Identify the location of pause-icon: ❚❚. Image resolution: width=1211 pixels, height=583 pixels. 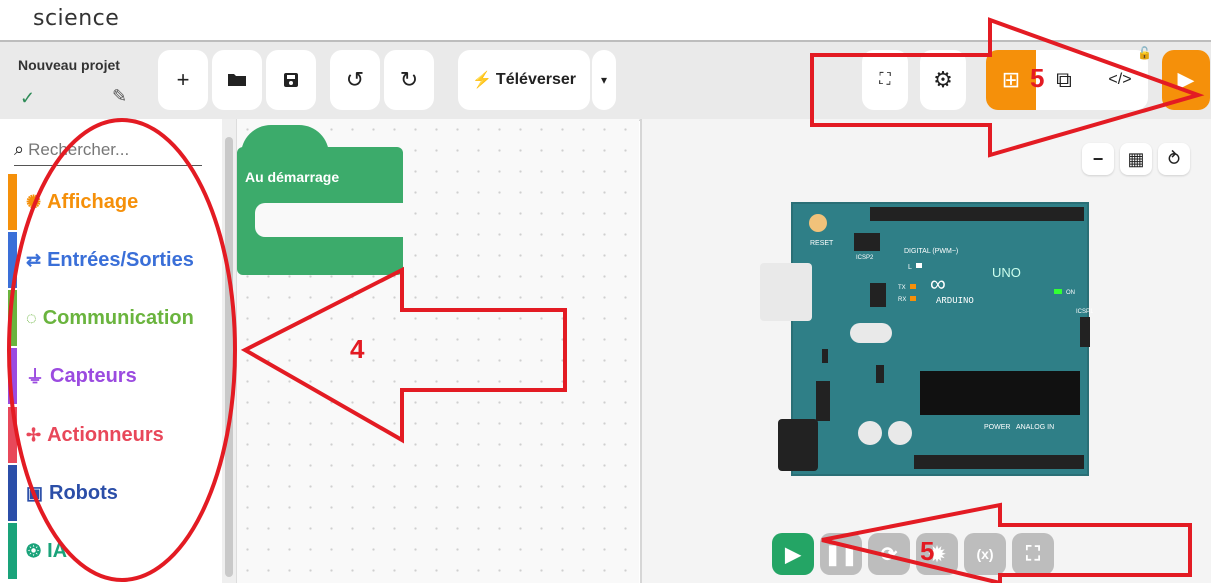
(841, 554).